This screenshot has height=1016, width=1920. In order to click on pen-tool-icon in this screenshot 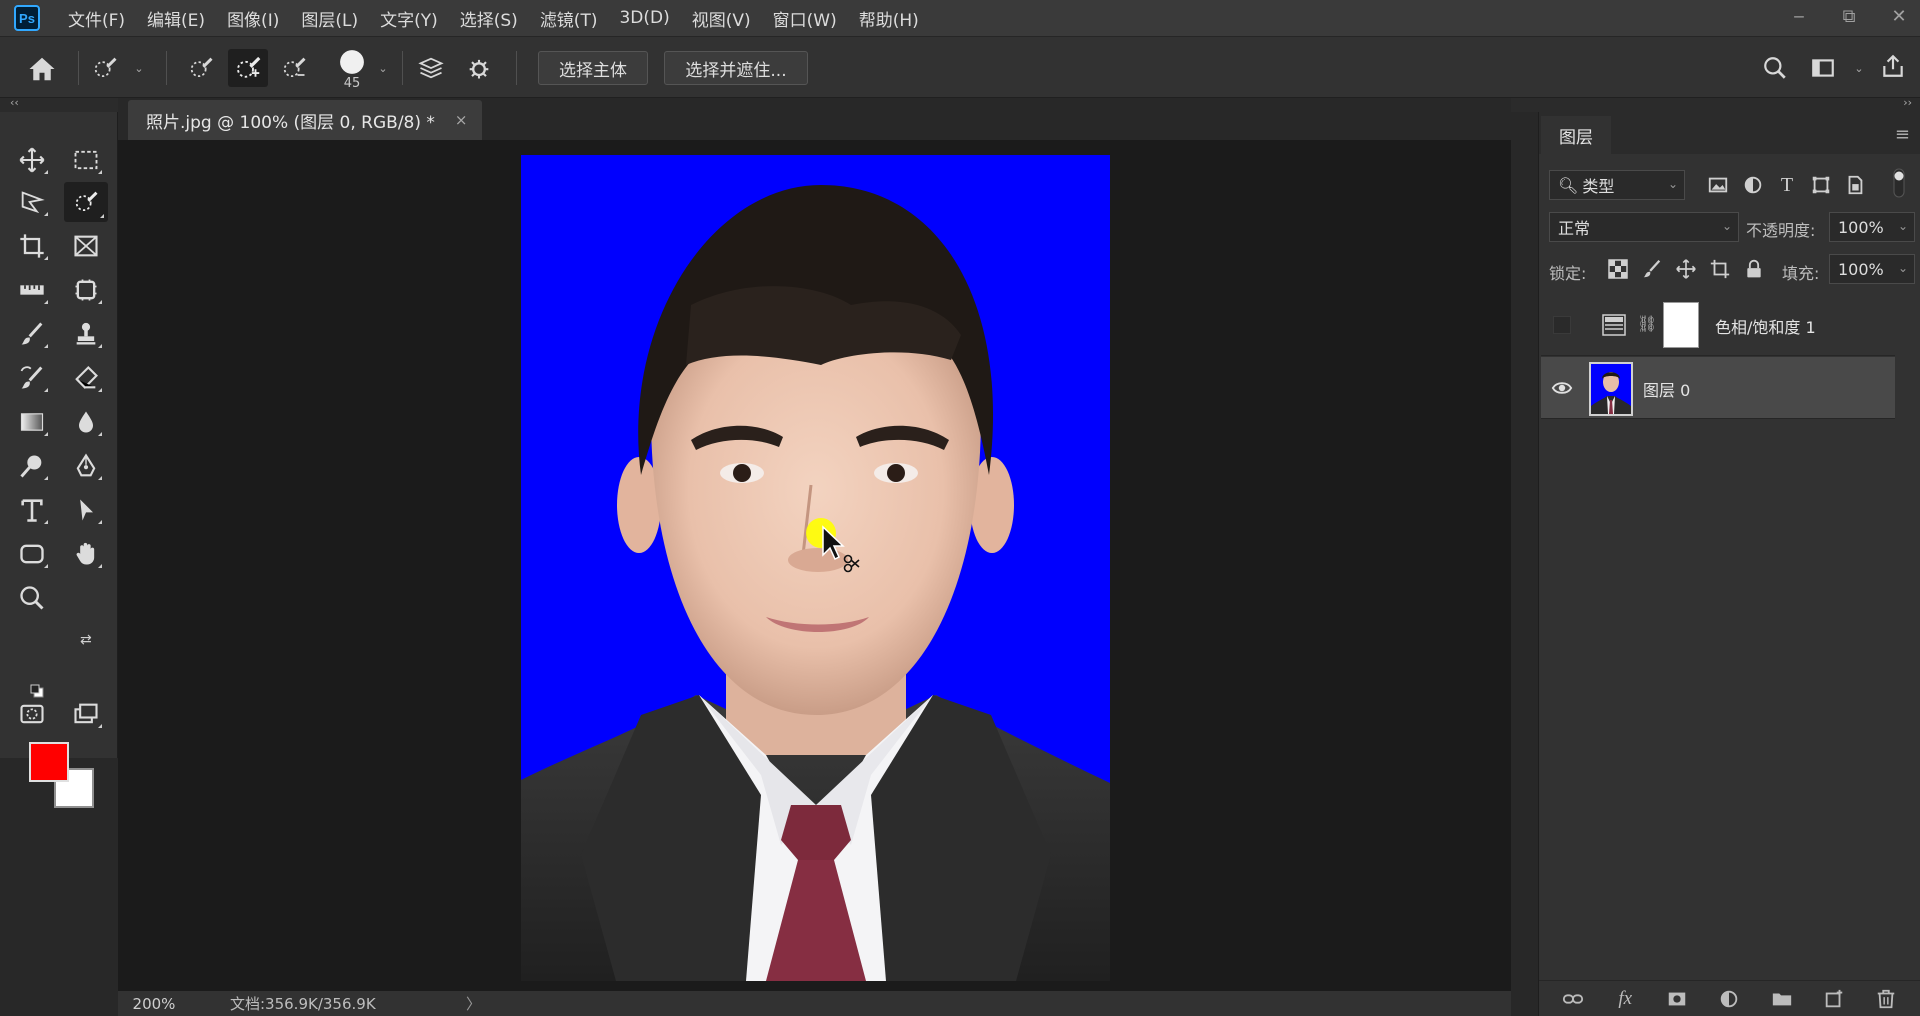, I will do `click(86, 466)`.